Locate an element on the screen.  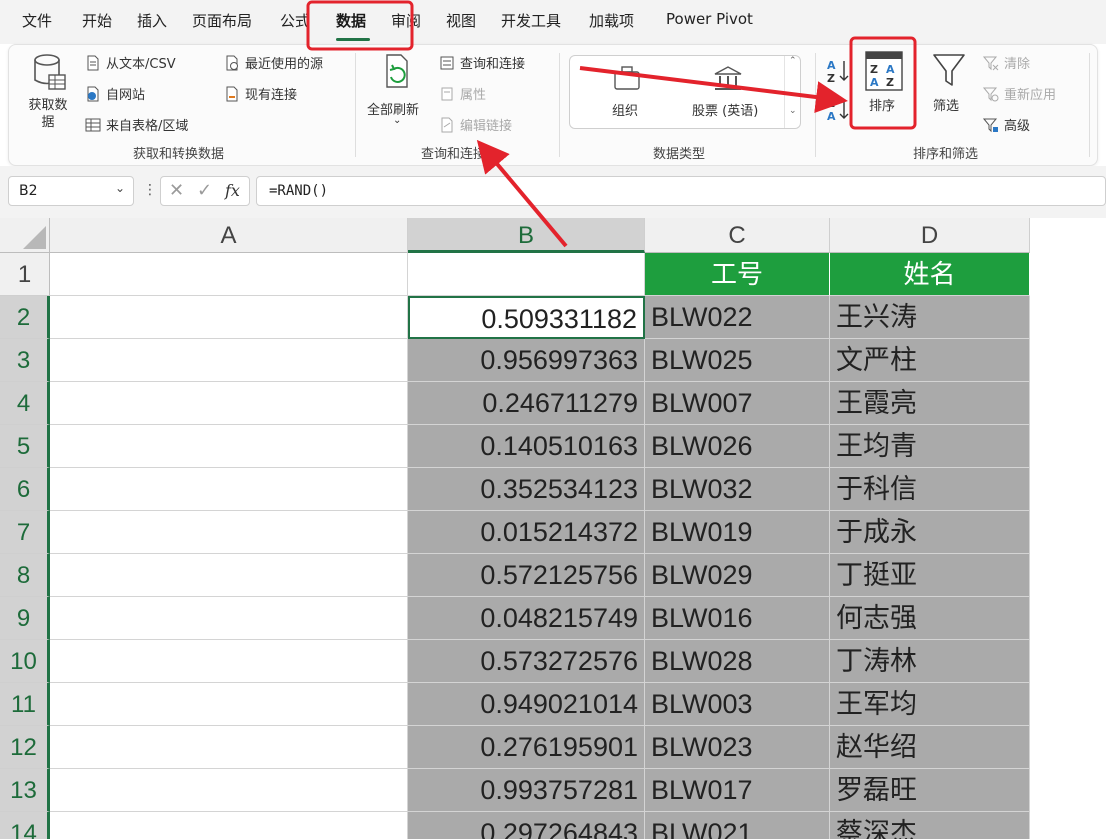
cell-name: 王兴涛 is located at coordinates (930, 317).